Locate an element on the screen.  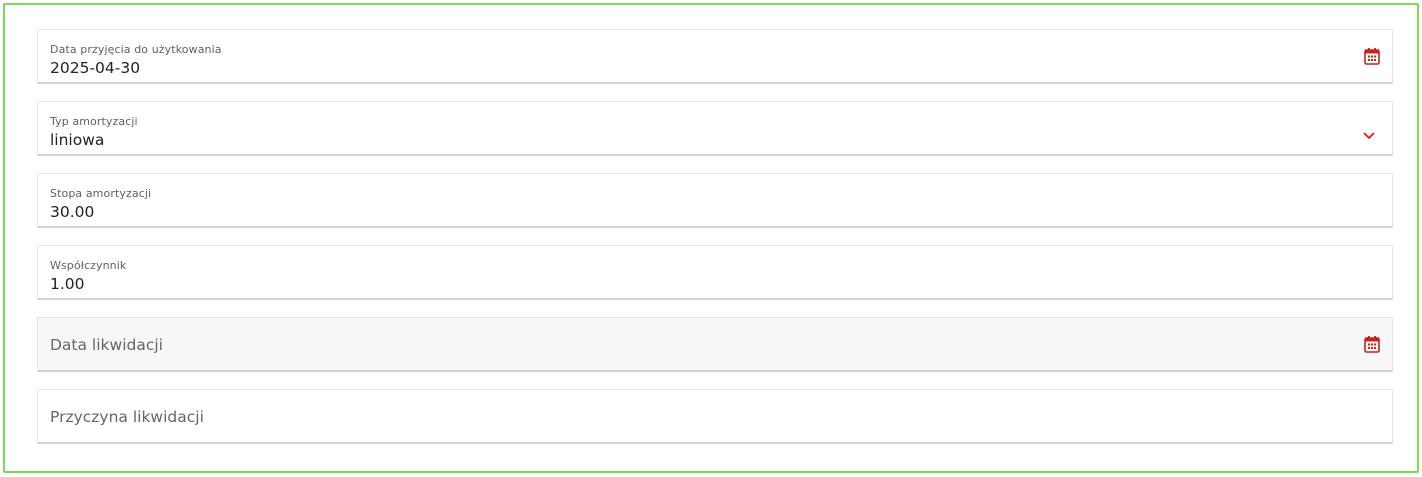
acceptance-date-label: Data przyjęcia do użytkowania is located at coordinates (136, 49).